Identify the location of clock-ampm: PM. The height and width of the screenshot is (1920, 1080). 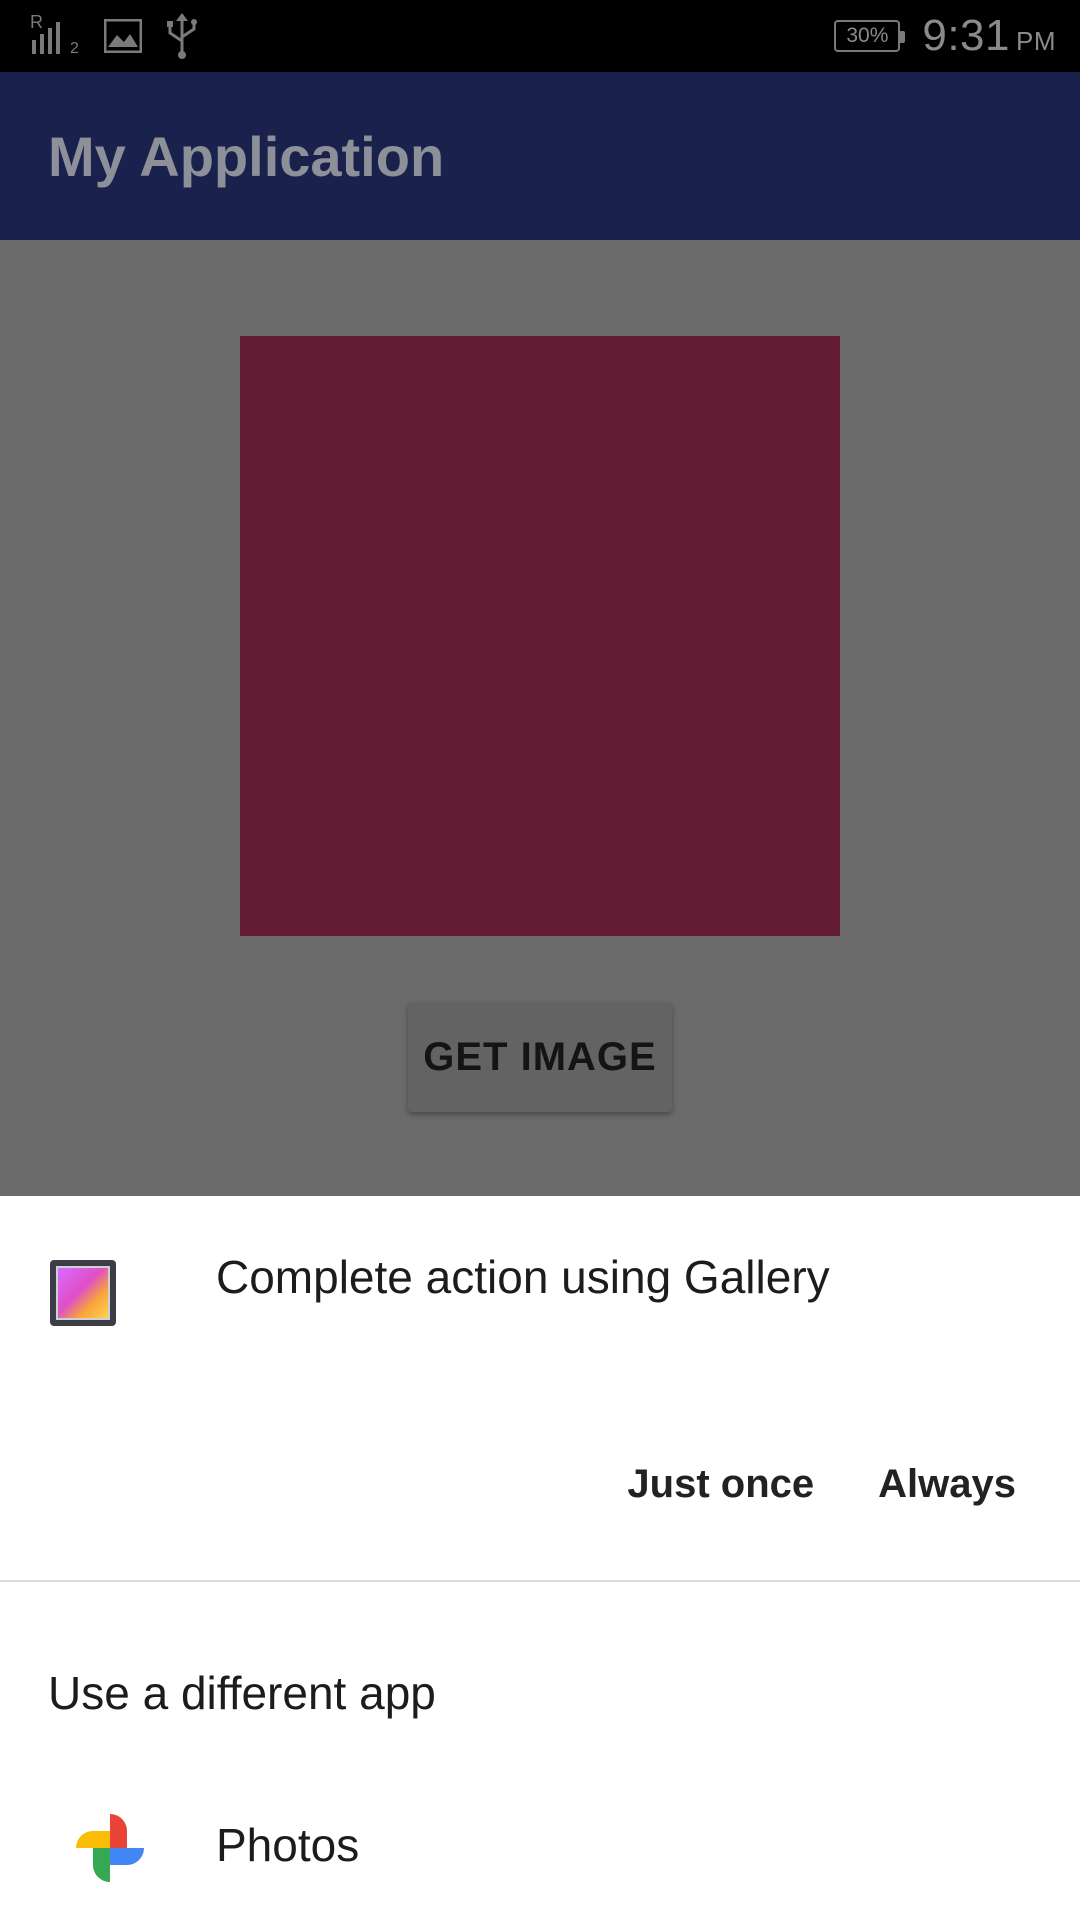
(1036, 41).